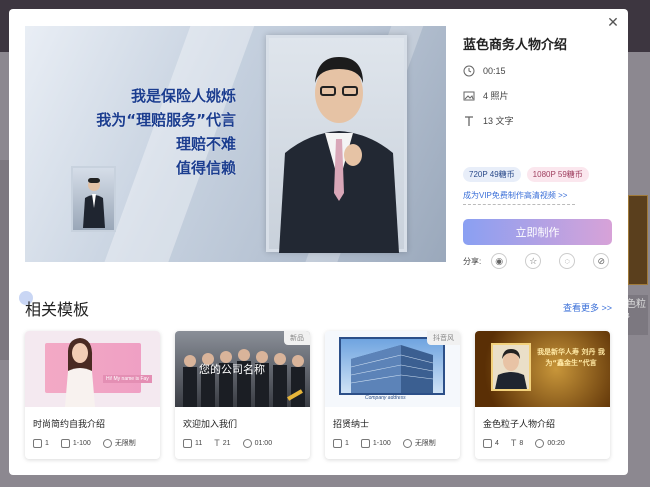 This screenshot has width=650, height=487. I want to click on template-card: Hi! My name is Fay 时尚简约自我介绍 1 1-100 无限制, so click(92, 395).